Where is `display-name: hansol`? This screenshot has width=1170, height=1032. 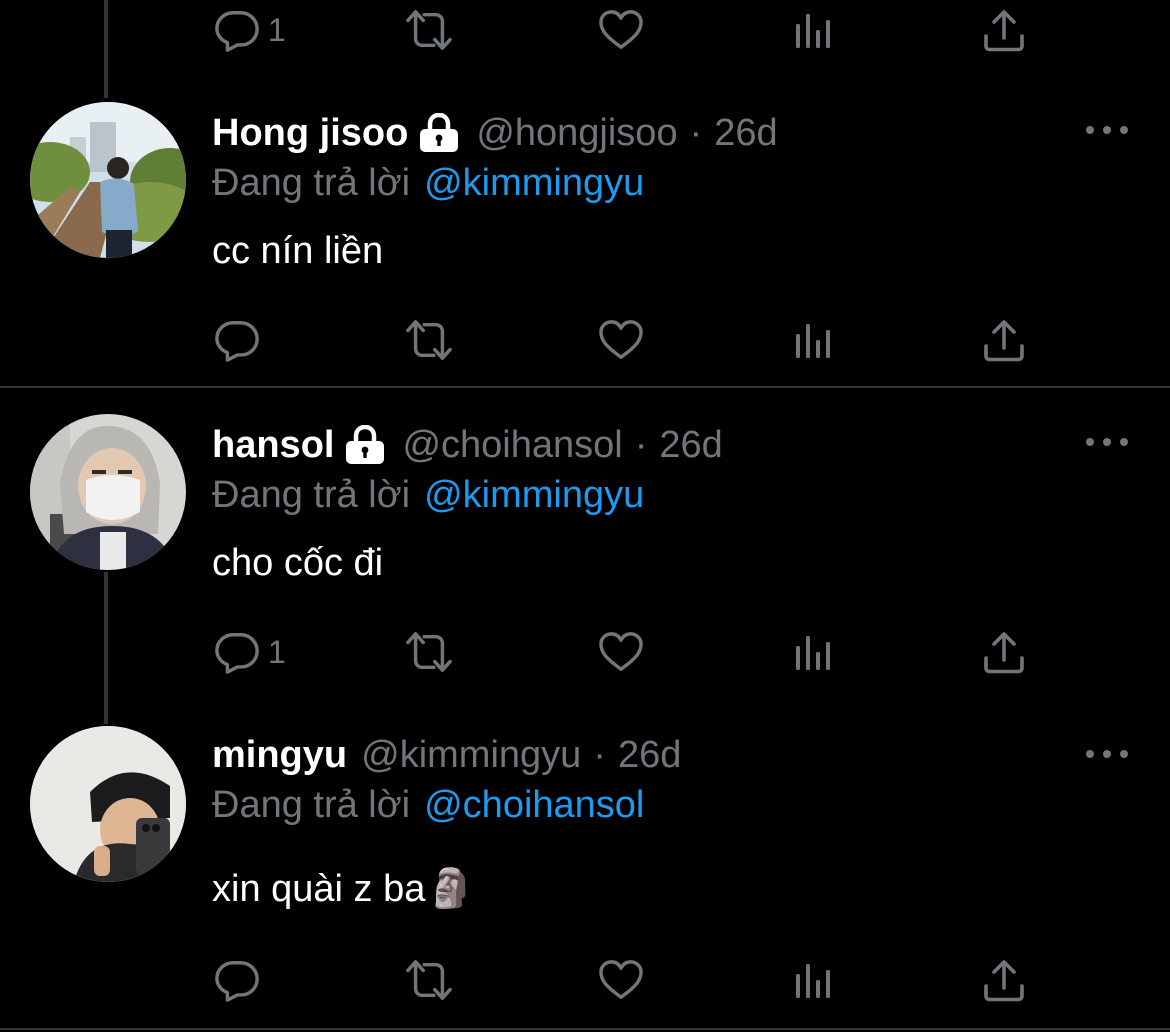 display-name: hansol is located at coordinates (273, 445).